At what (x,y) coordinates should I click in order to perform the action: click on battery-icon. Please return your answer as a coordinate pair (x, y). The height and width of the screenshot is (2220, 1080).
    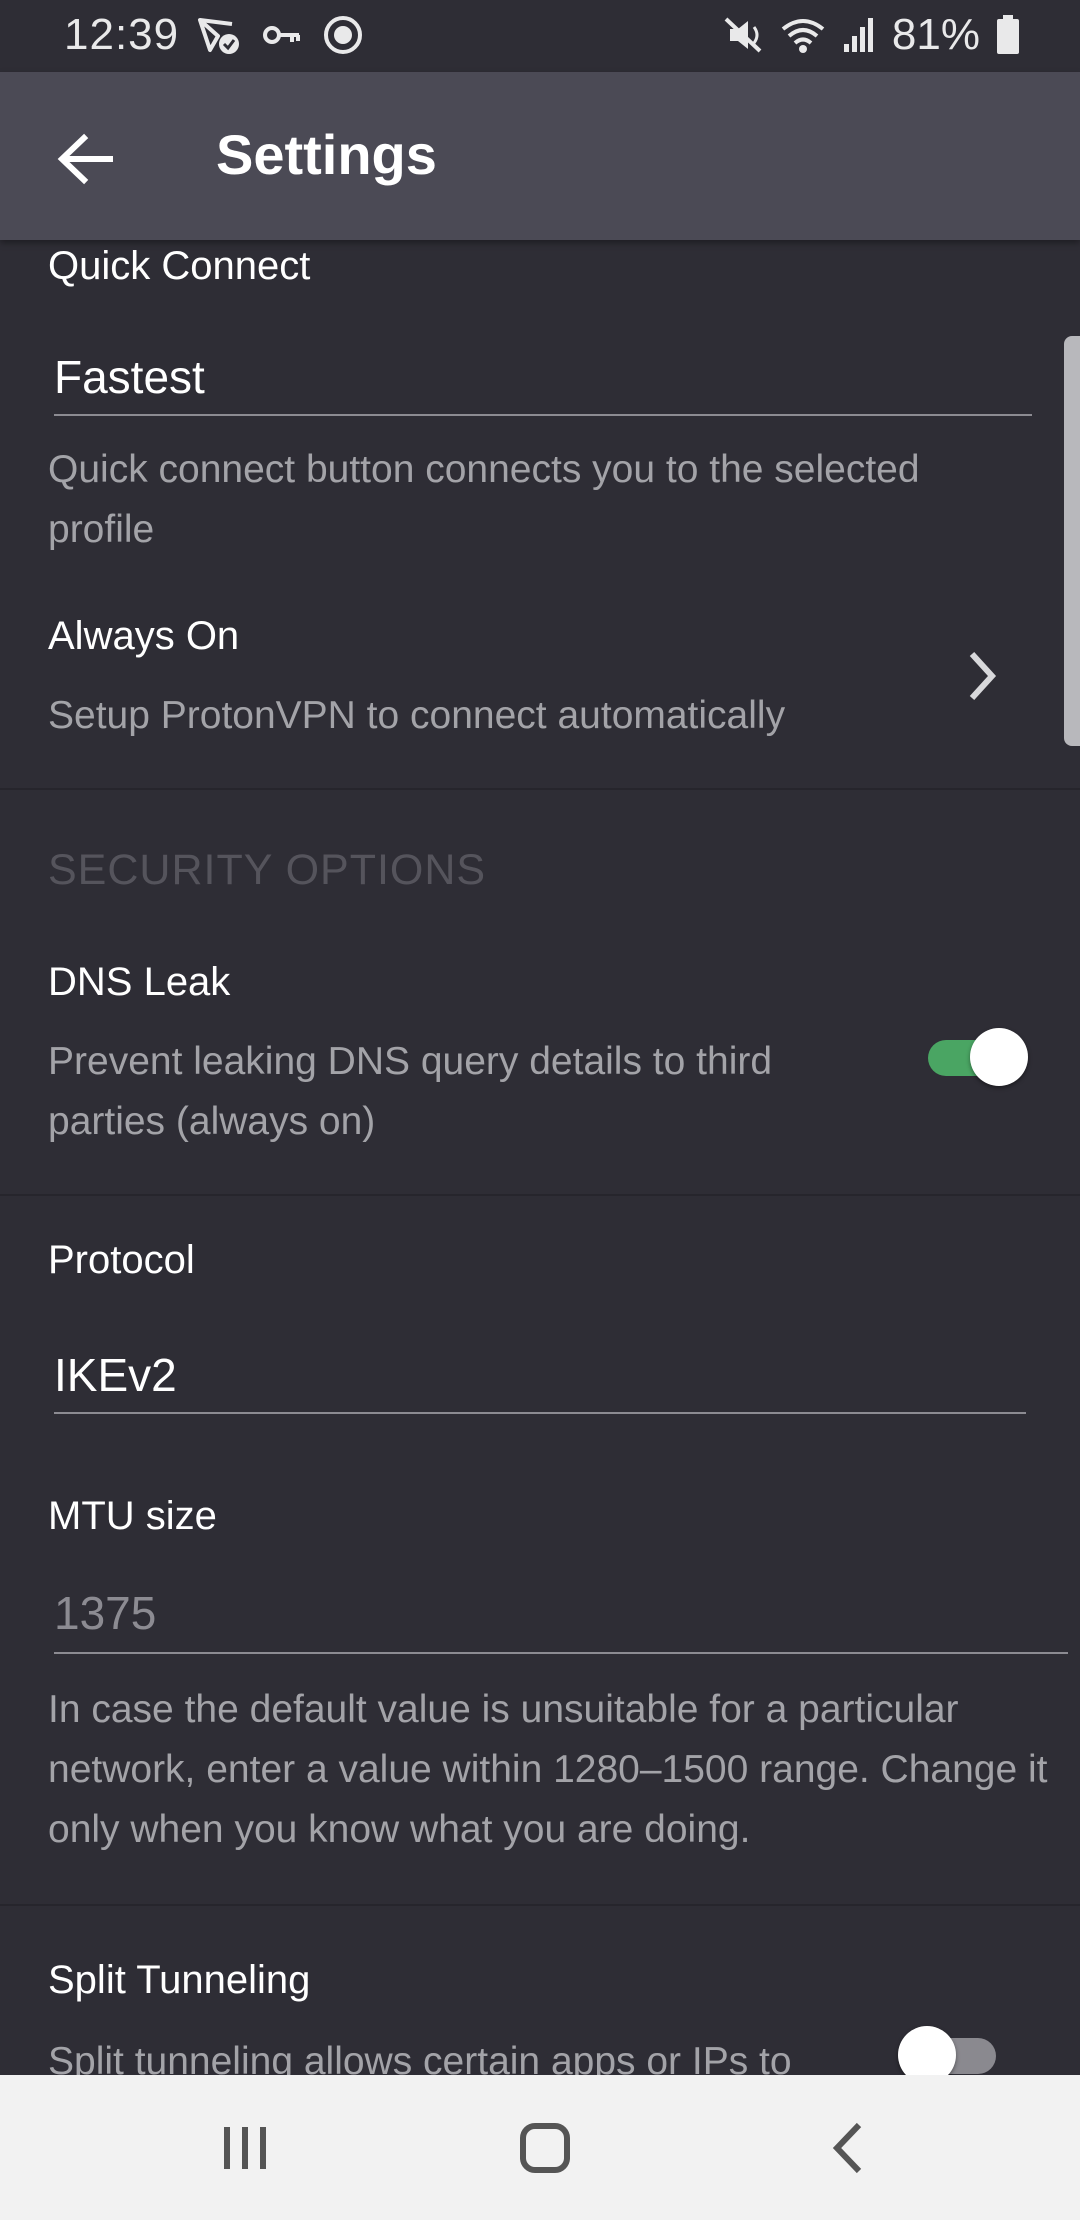
    Looking at the image, I should click on (1008, 34).